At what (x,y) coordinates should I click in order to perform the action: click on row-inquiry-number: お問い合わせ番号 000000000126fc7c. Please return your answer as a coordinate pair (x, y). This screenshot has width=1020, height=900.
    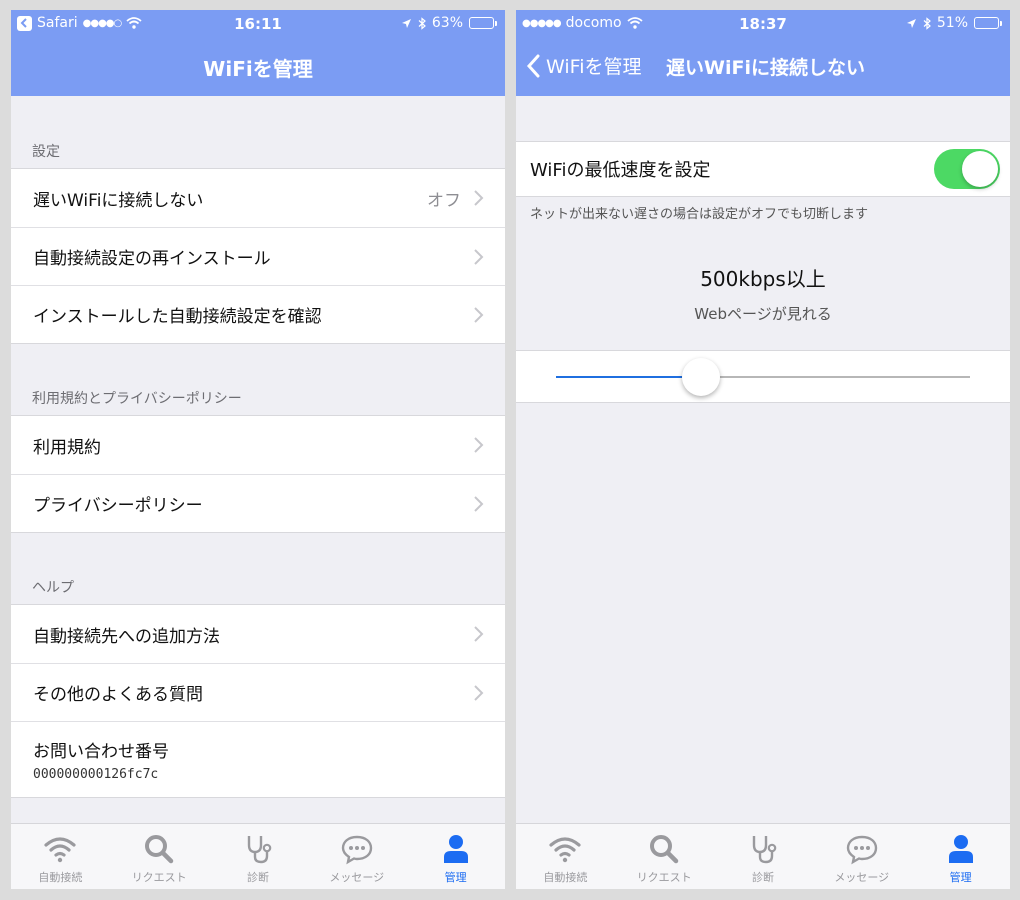
    Looking at the image, I should click on (258, 759).